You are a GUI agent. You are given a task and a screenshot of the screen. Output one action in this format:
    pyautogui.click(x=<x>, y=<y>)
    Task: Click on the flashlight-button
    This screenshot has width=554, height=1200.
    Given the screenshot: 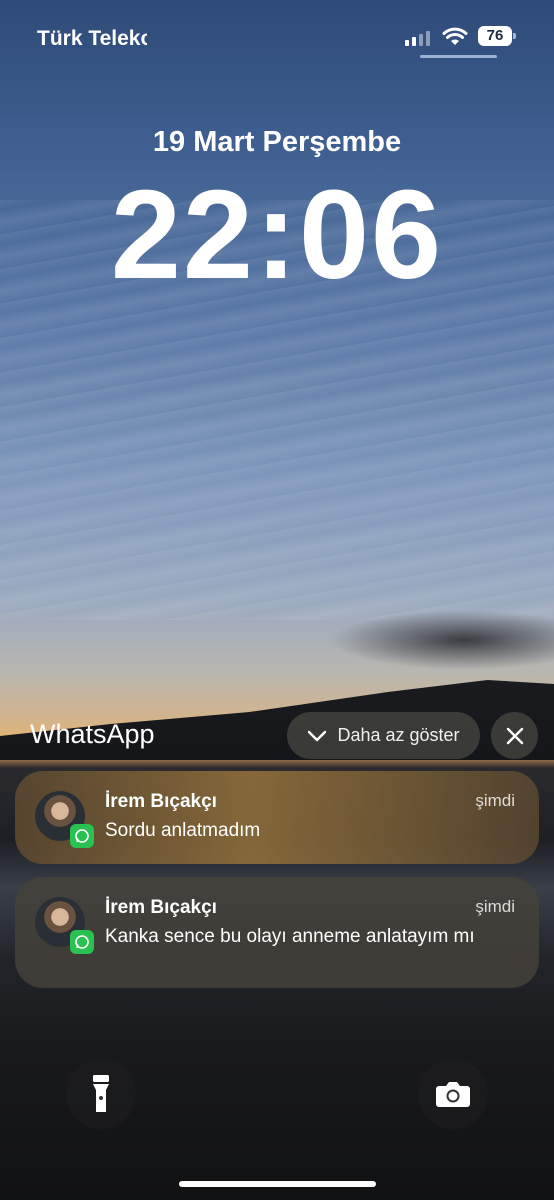 What is the action you would take?
    pyautogui.click(x=101, y=1094)
    